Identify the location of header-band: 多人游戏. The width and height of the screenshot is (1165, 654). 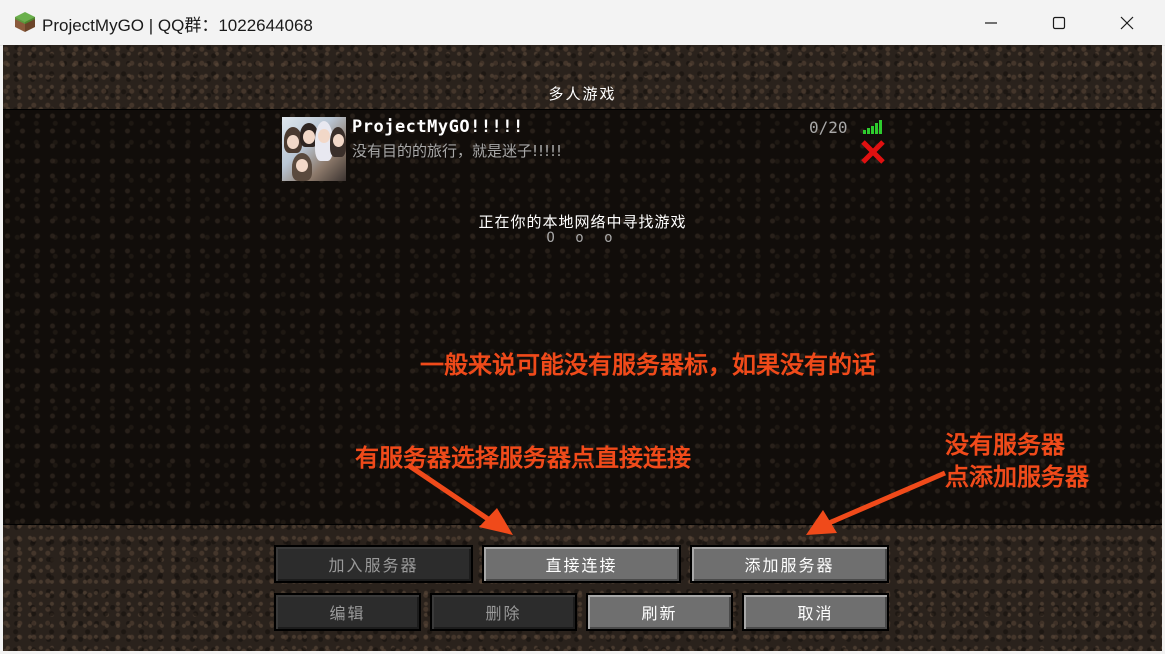
(582, 77).